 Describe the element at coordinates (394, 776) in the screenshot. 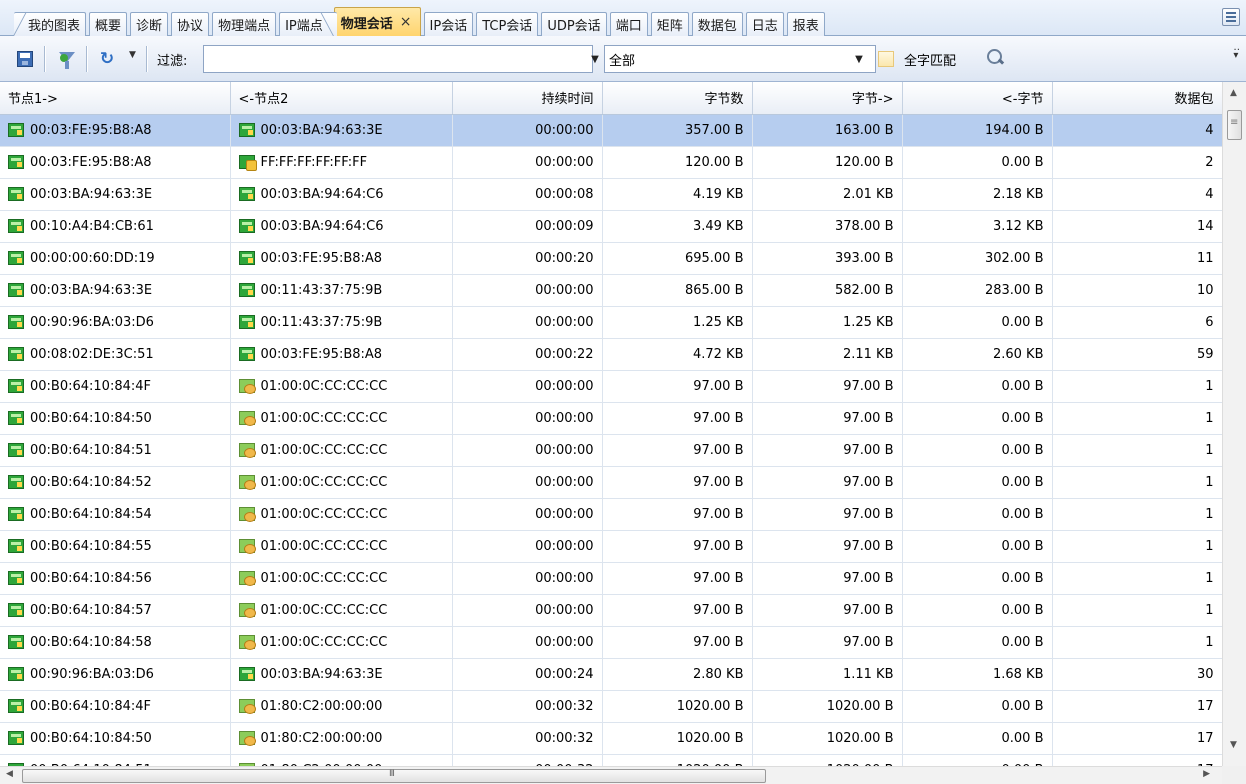

I see `horizontal-scroll-thumb` at that location.